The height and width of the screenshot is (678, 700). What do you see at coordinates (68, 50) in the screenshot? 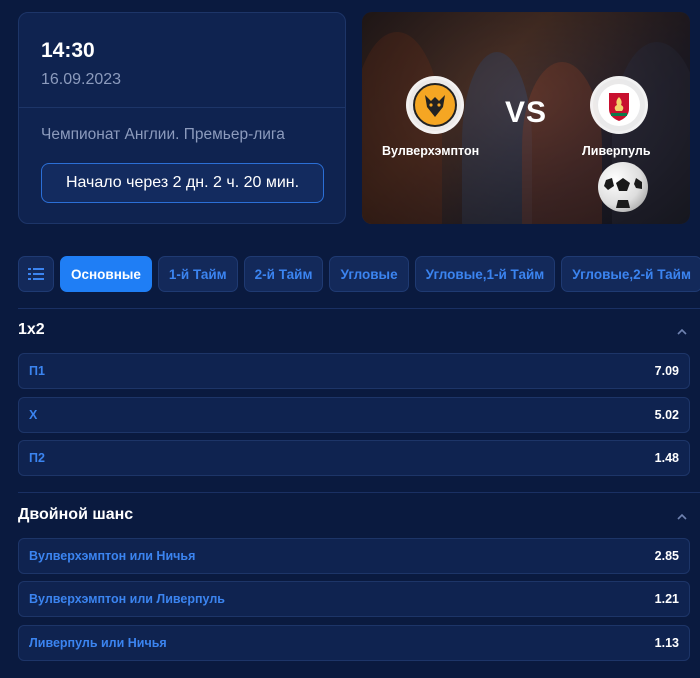
I see `match-time: 14:30` at bounding box center [68, 50].